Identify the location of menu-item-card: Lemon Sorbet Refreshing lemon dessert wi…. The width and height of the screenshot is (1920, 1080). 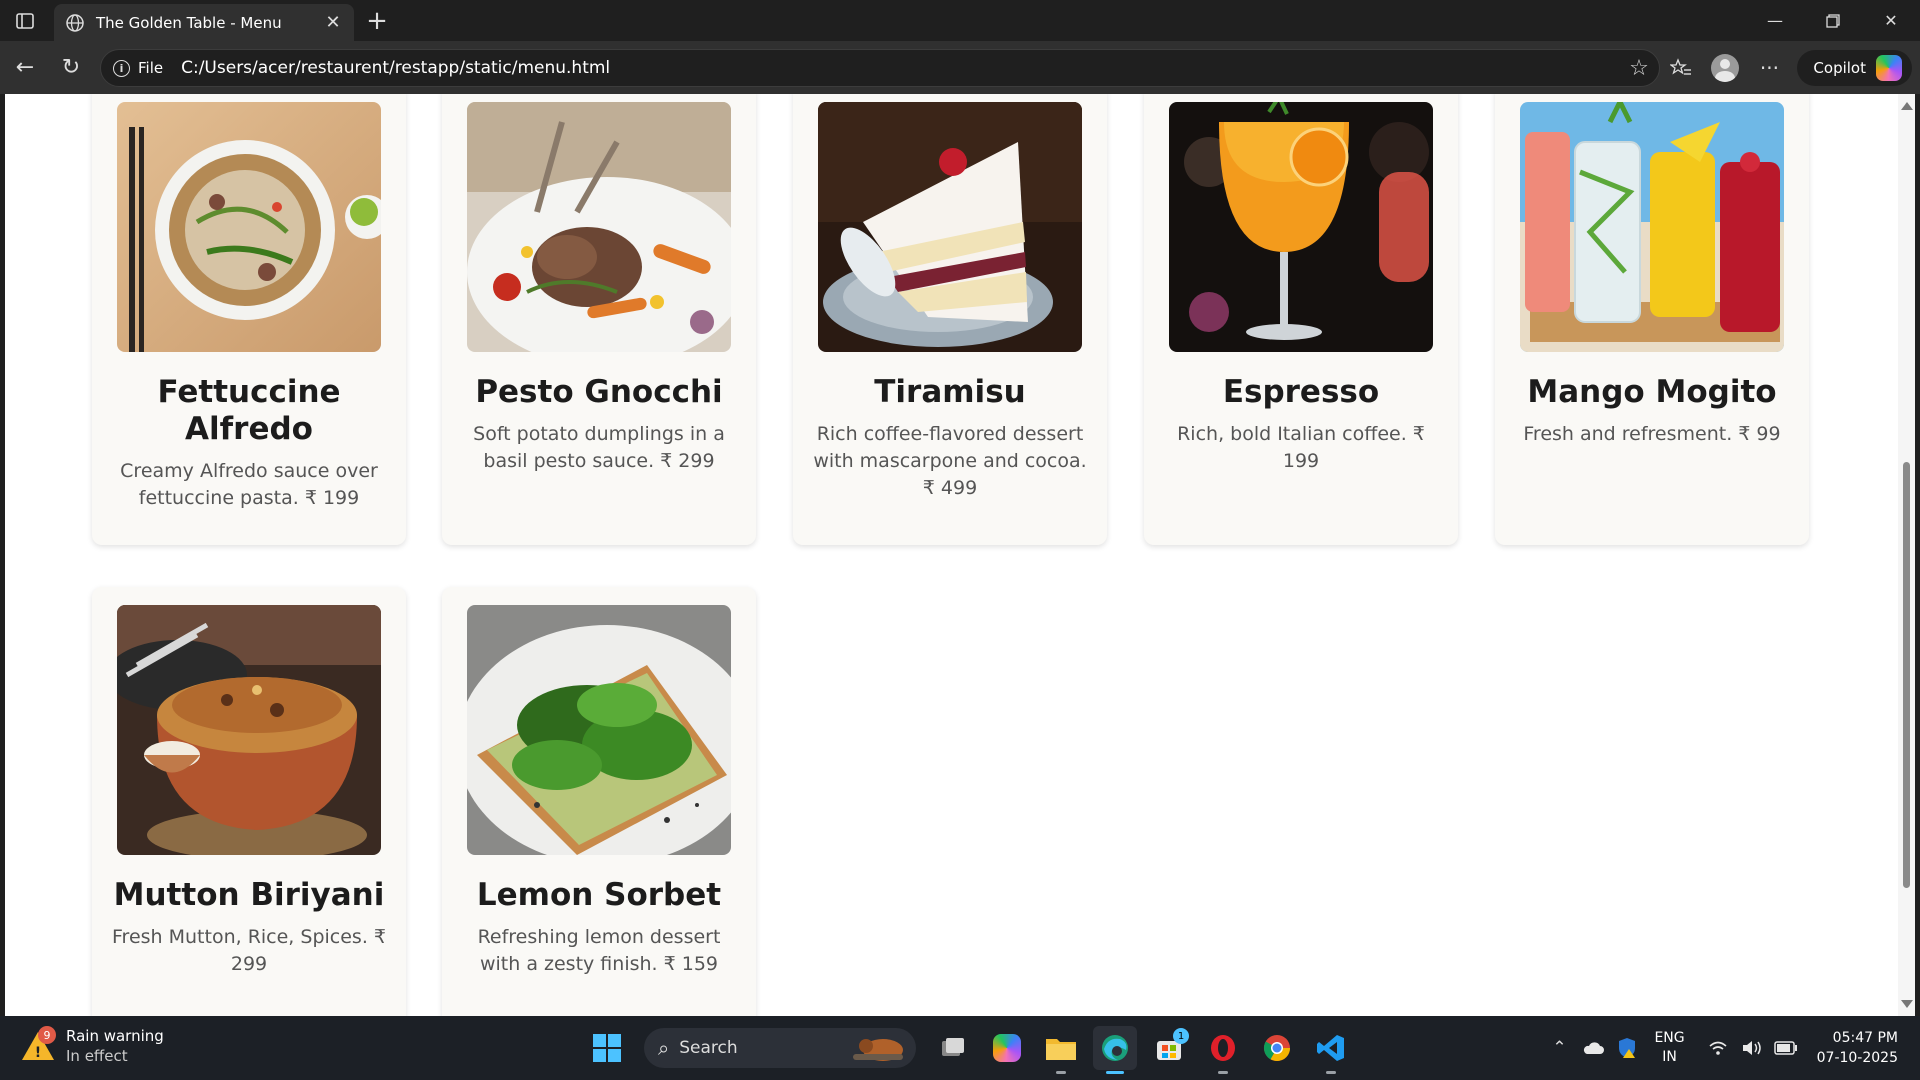
(599, 801).